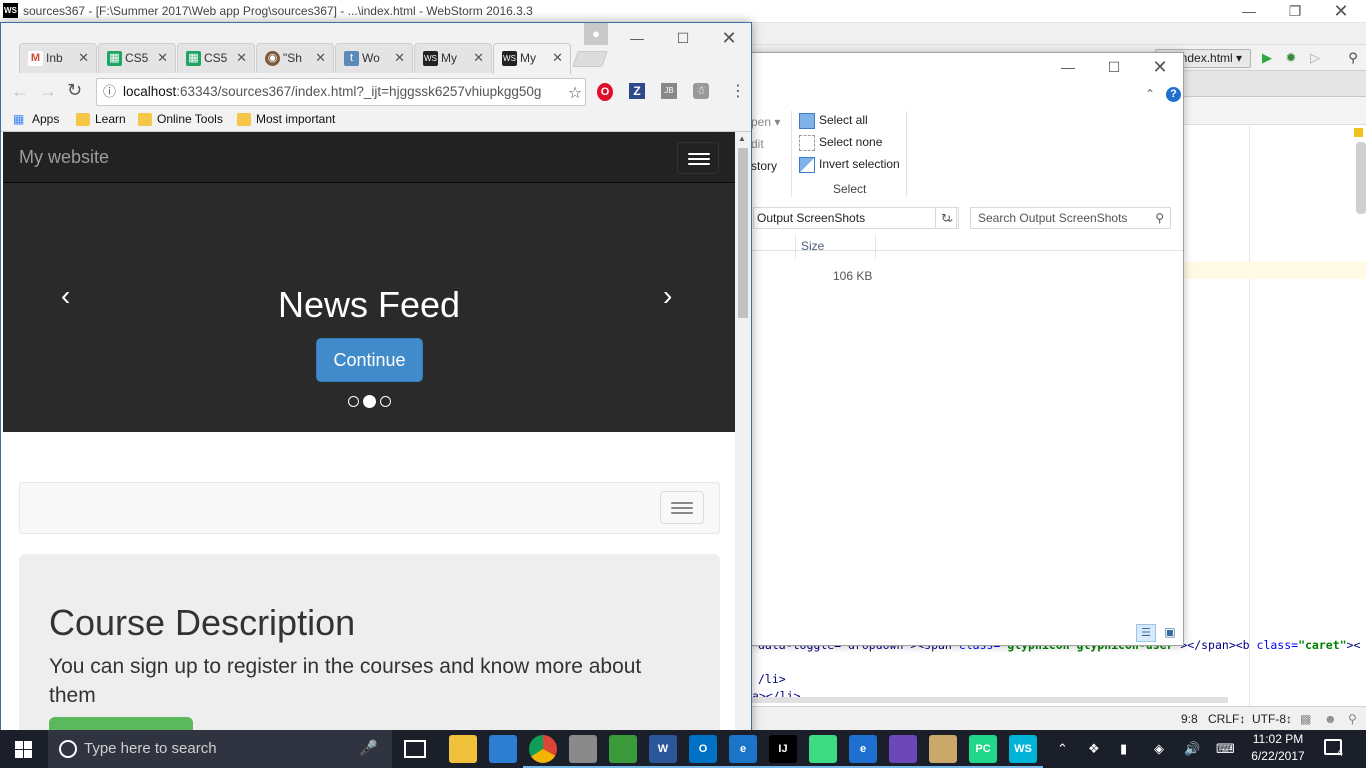  I want to click on edit-button: dit, so click(757, 144).